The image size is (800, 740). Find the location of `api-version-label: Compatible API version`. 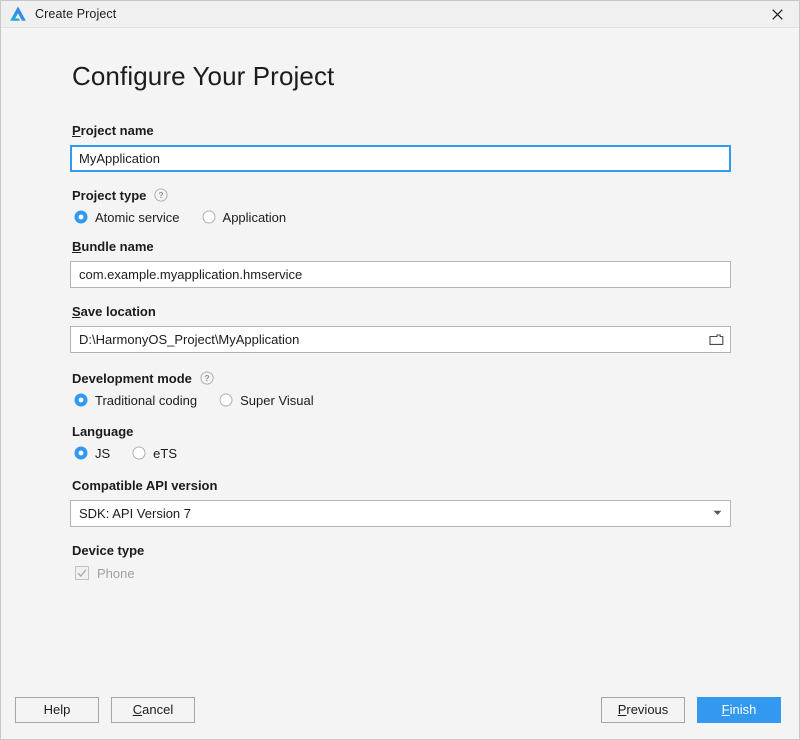

api-version-label: Compatible API version is located at coordinates (401, 485).